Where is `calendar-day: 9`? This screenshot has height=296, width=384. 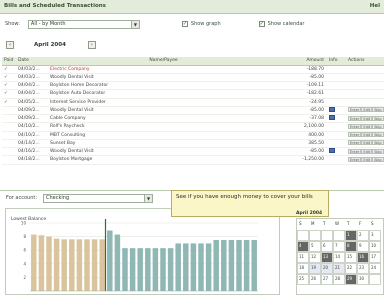
calendar-day: 9 is located at coordinates (363, 246).